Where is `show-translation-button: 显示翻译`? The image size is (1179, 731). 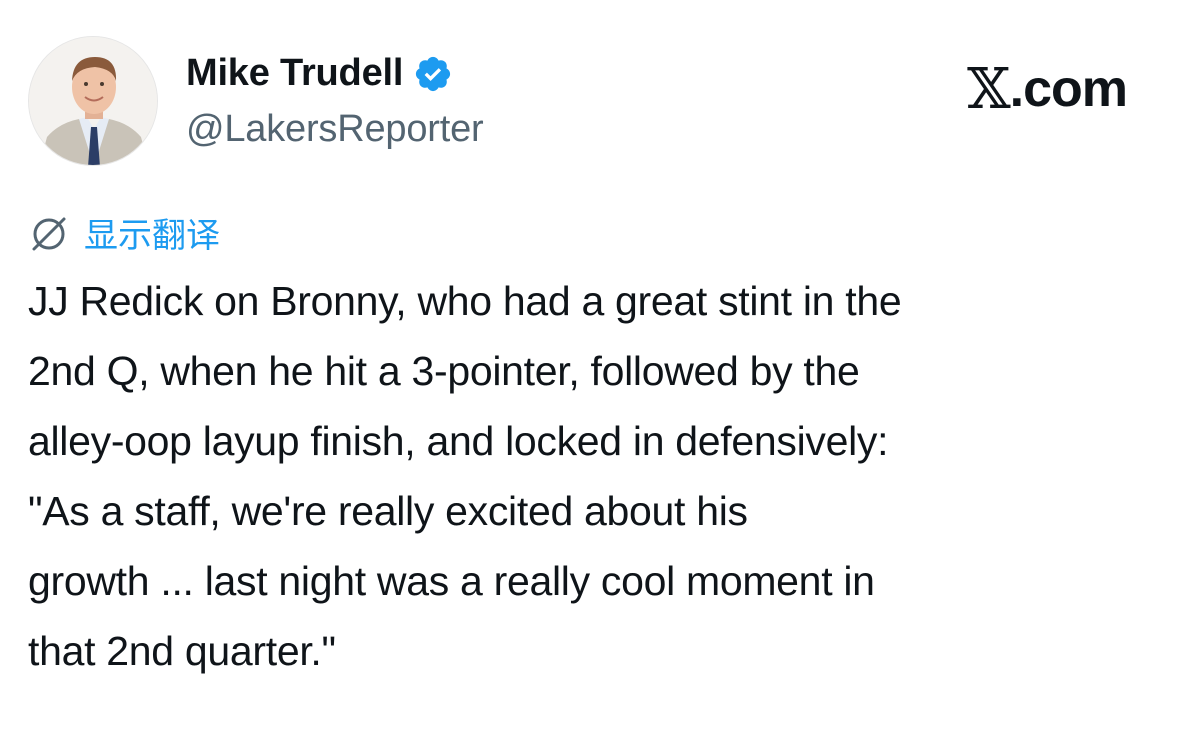
show-translation-button: 显示翻译 is located at coordinates (124, 232).